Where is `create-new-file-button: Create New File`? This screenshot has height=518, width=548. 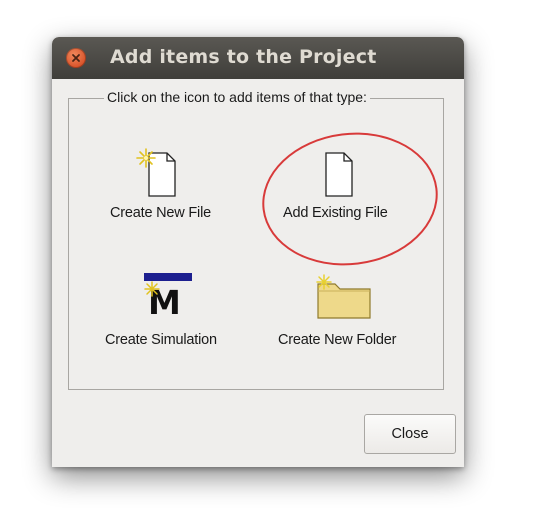 create-new-file-button: Create New File is located at coordinates (165, 185).